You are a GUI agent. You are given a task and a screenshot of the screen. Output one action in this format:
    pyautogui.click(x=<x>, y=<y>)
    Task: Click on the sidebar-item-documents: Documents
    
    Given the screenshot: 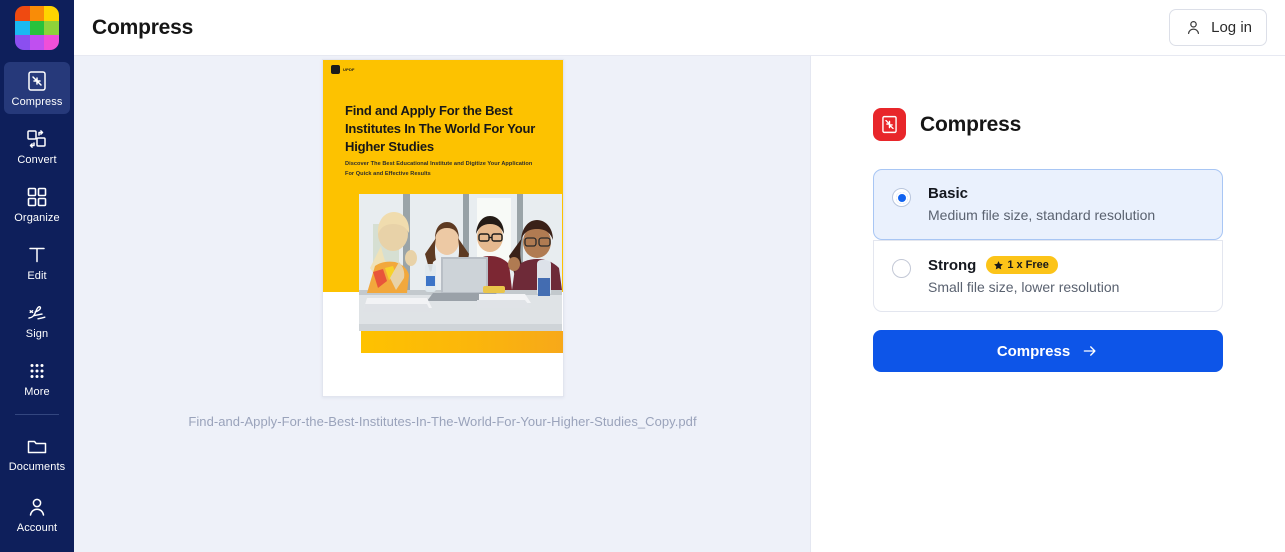 What is the action you would take?
    pyautogui.click(x=37, y=453)
    